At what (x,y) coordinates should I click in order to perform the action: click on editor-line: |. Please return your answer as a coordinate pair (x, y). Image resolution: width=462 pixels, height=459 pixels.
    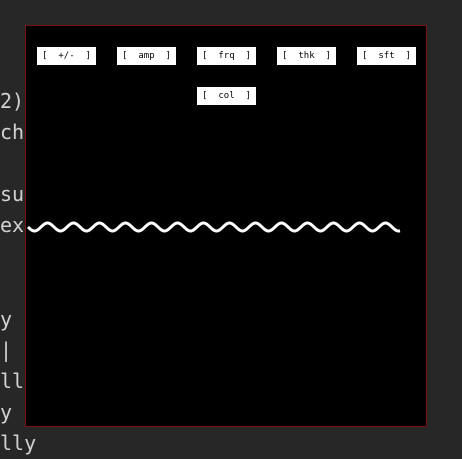
    Looking at the image, I should click on (6, 350).